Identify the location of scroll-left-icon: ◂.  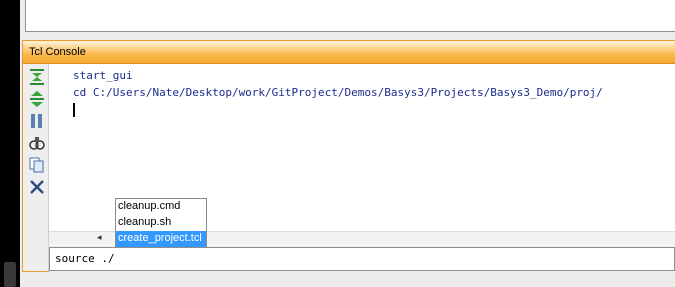
(99, 238).